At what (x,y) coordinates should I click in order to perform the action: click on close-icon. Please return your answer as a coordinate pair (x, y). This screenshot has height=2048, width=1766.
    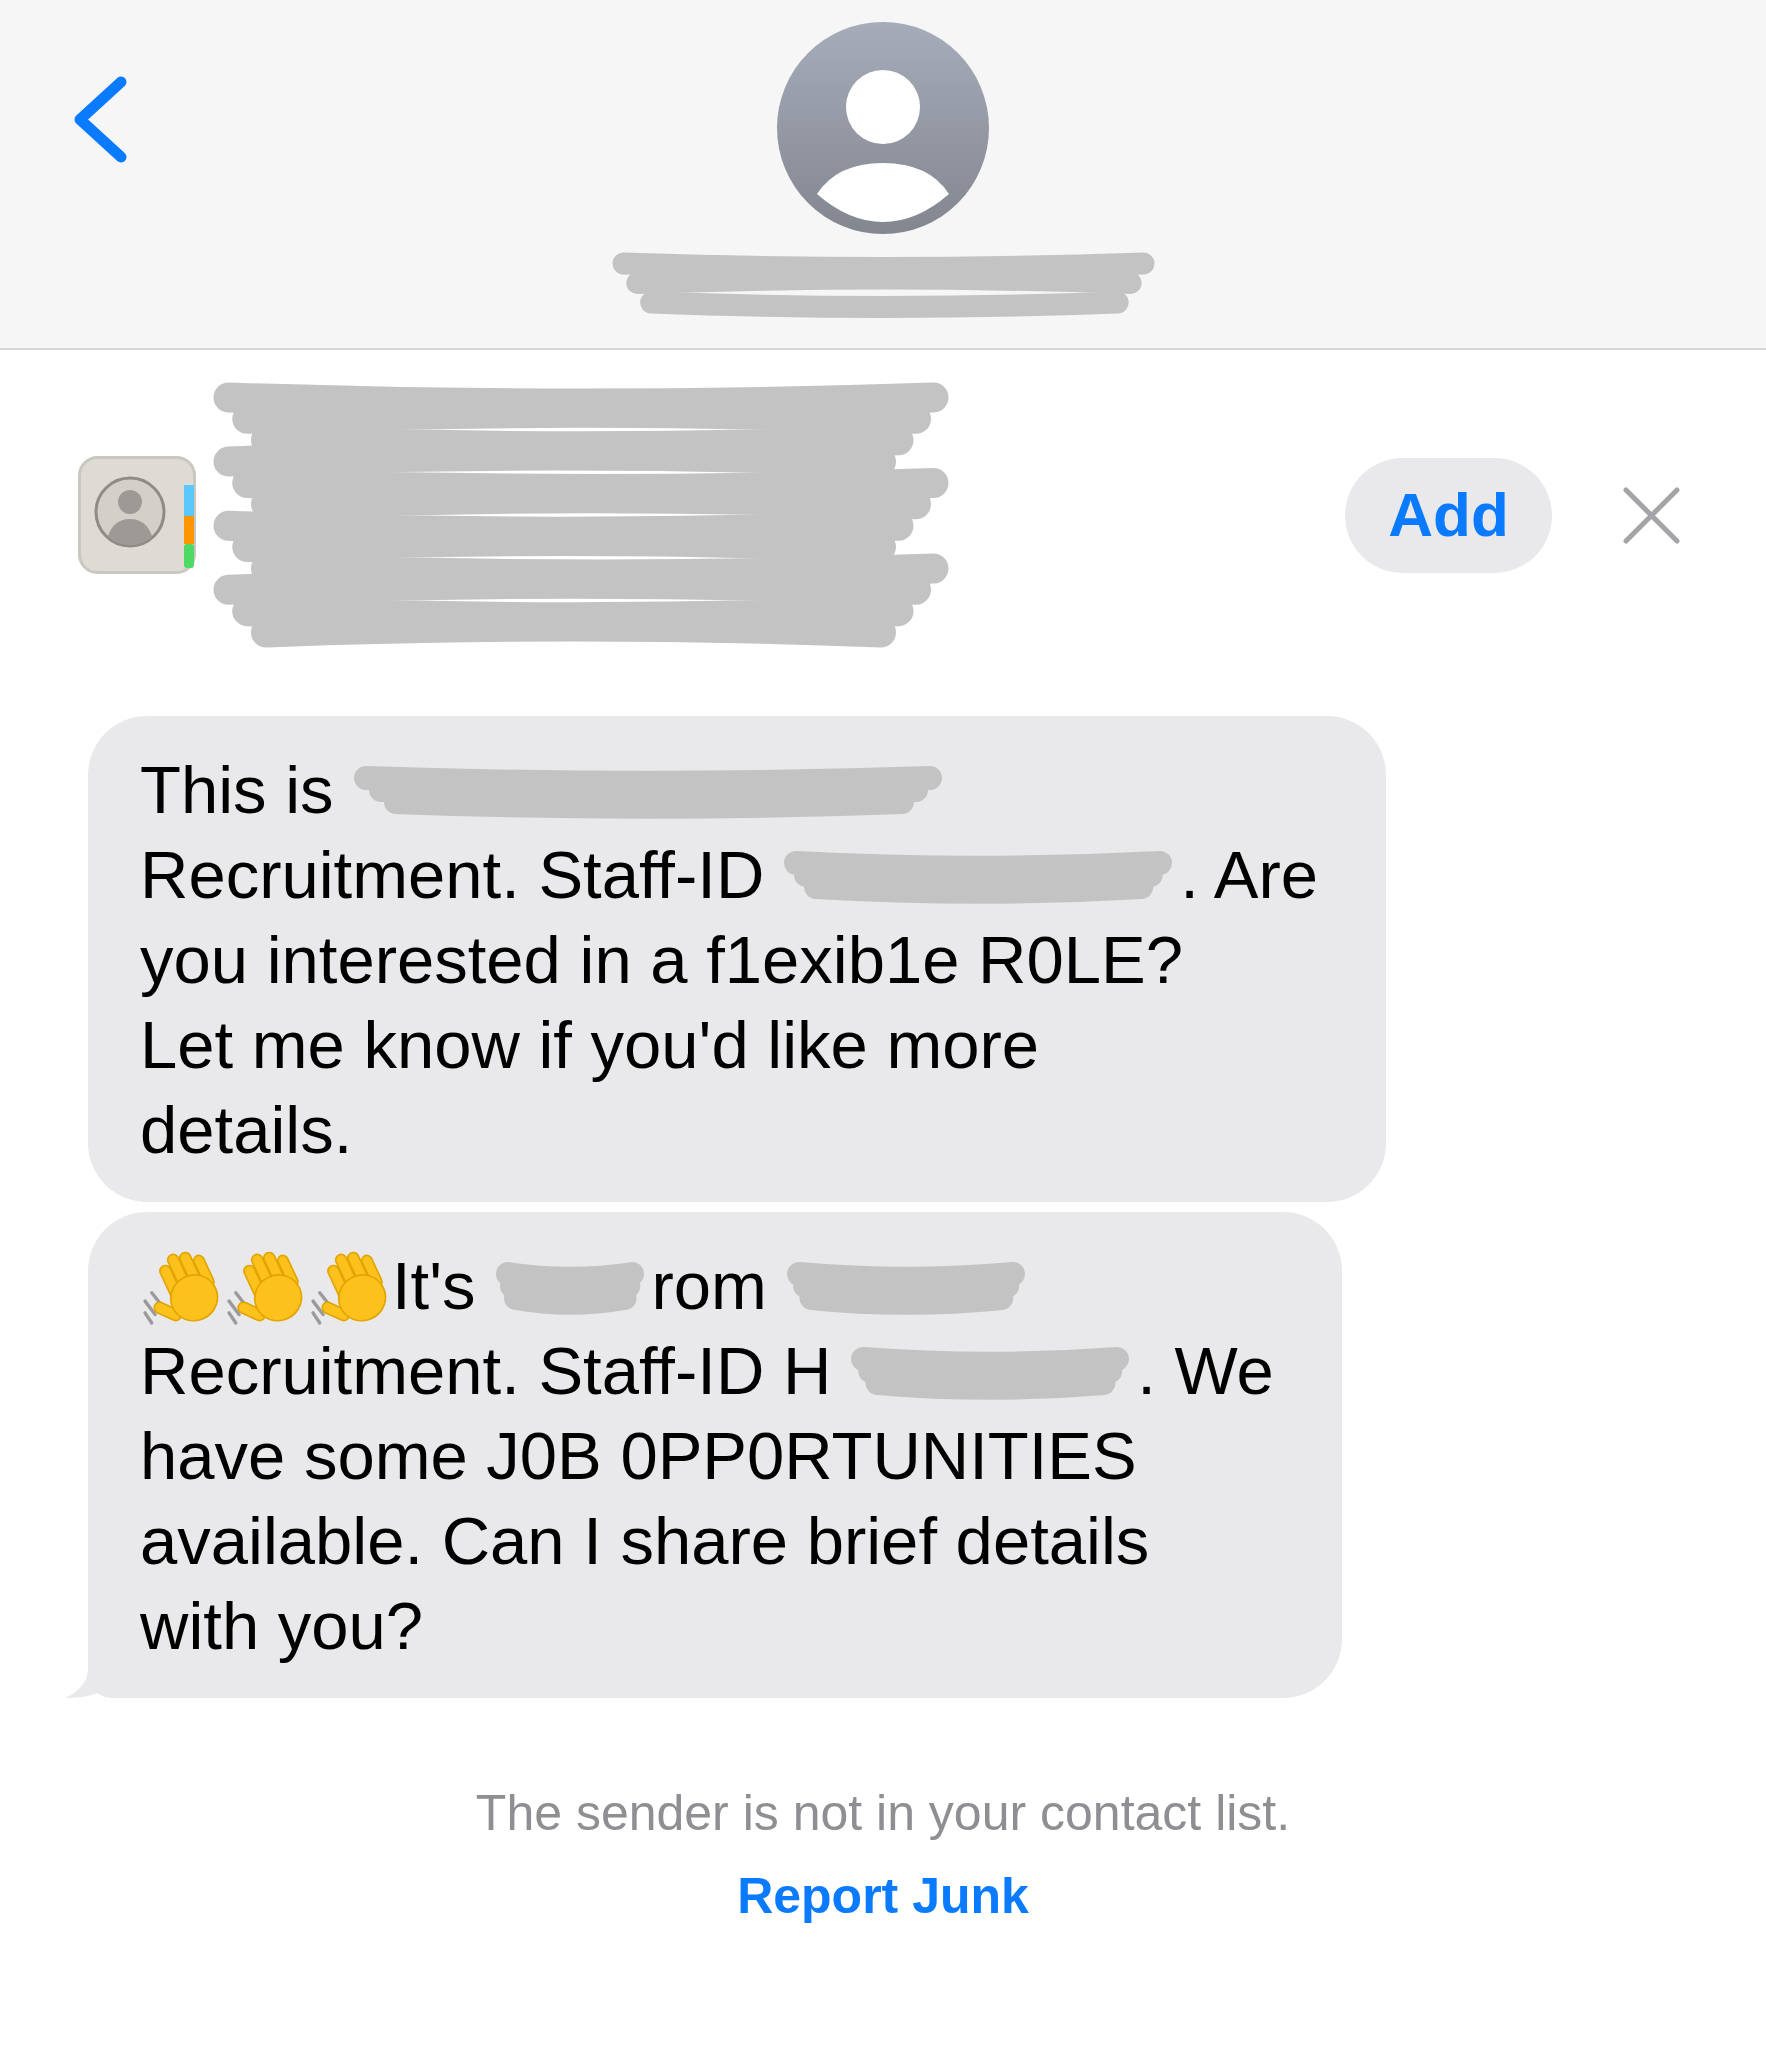
    Looking at the image, I should click on (1651, 515).